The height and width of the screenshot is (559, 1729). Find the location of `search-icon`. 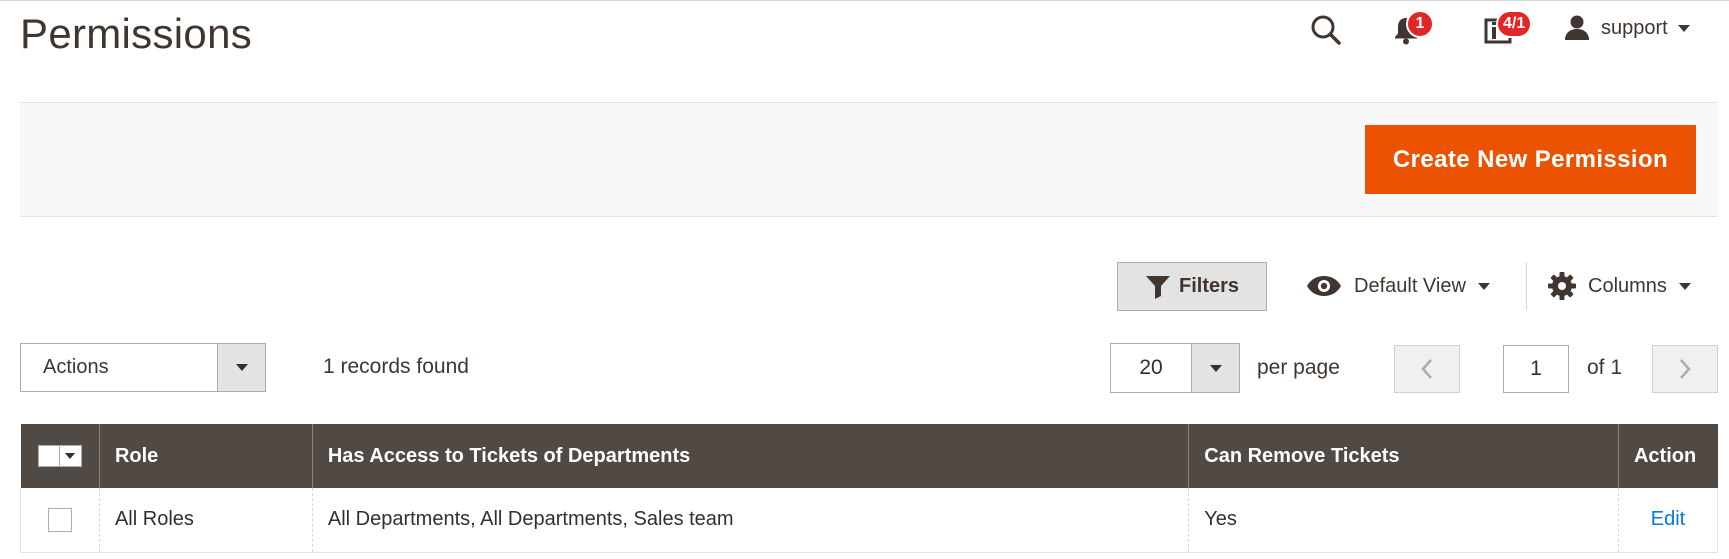

search-icon is located at coordinates (1326, 30).